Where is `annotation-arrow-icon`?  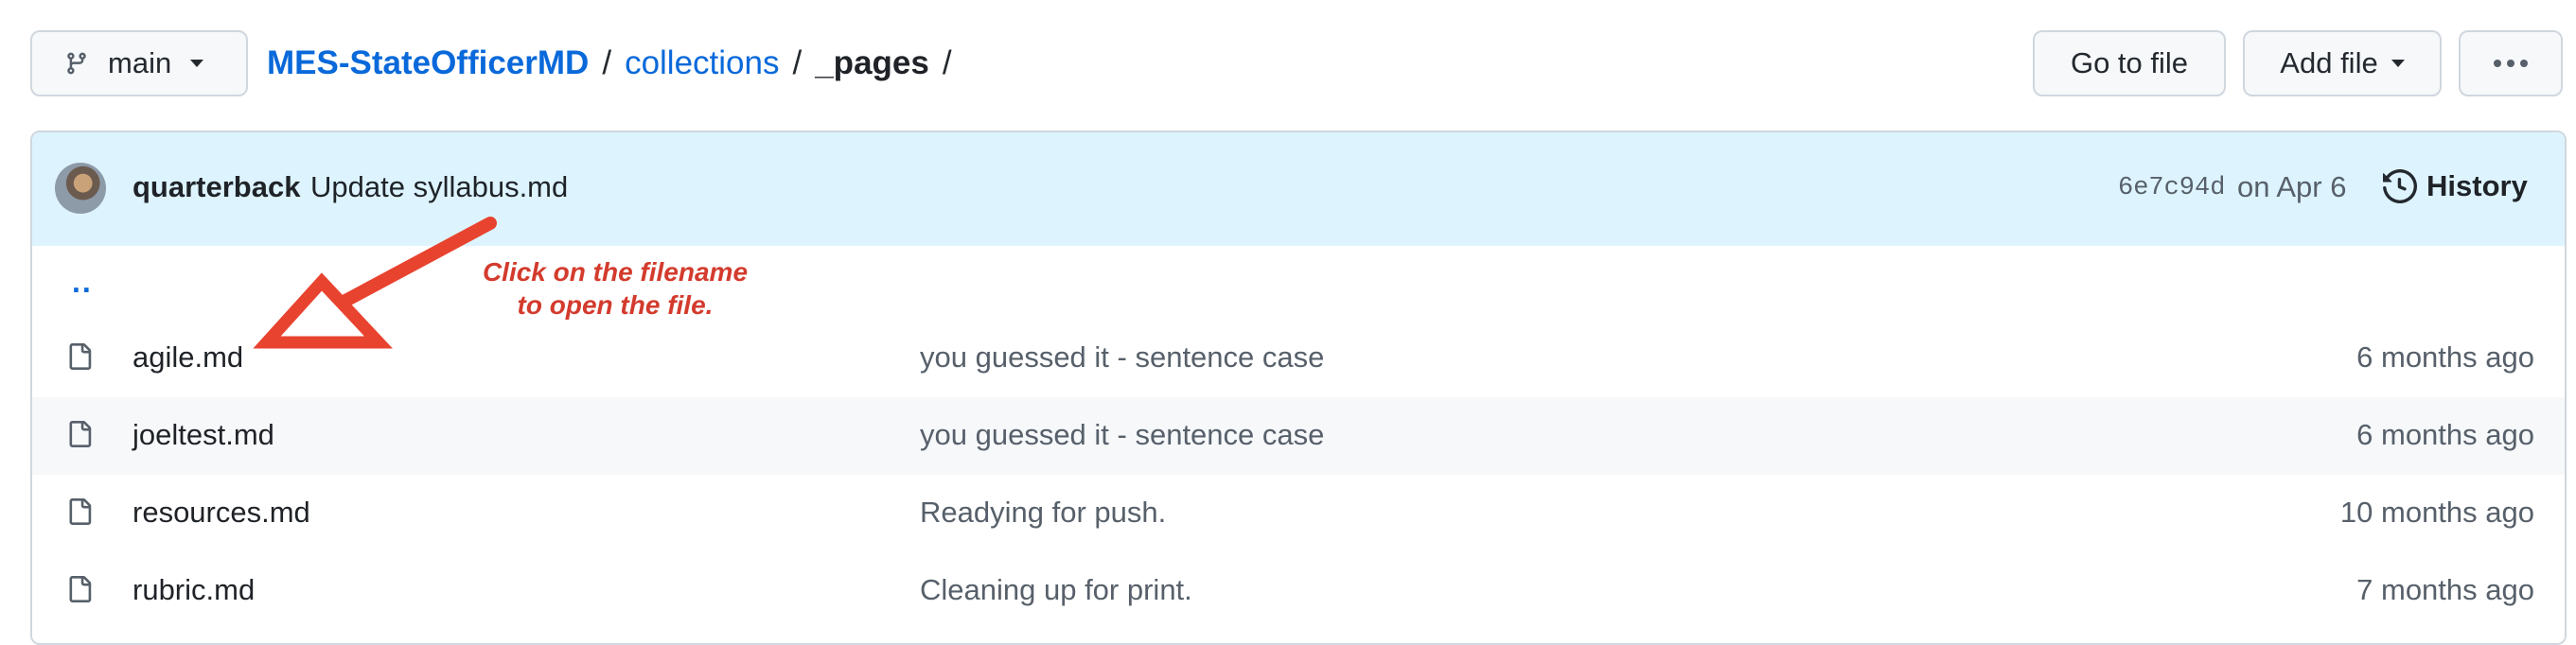 annotation-arrow-icon is located at coordinates (375, 283).